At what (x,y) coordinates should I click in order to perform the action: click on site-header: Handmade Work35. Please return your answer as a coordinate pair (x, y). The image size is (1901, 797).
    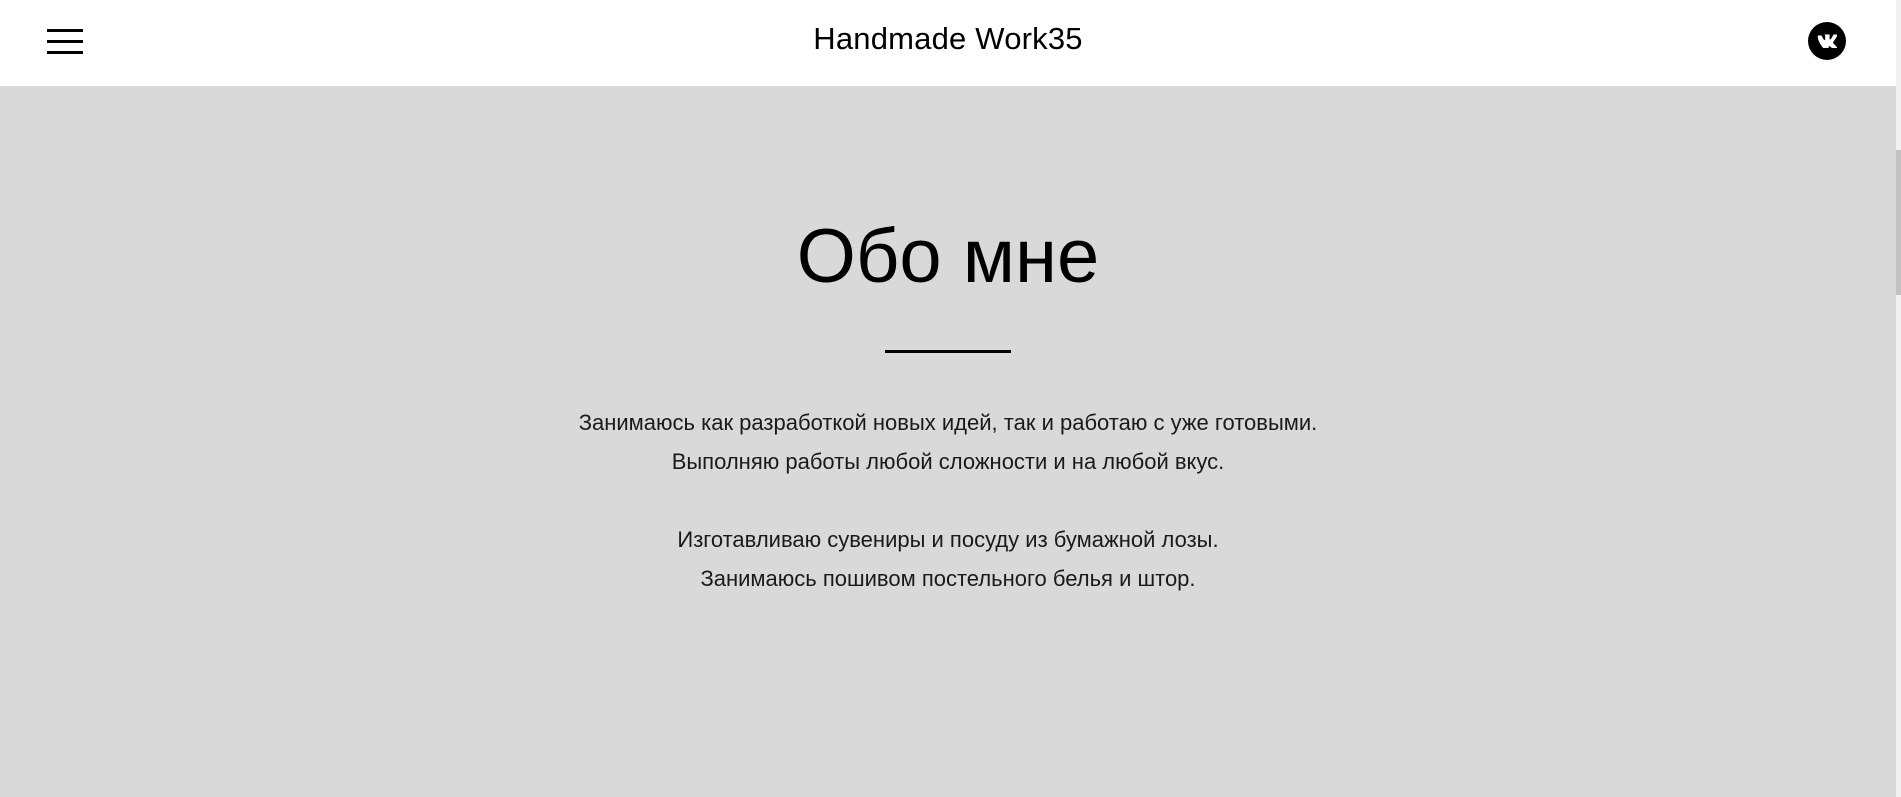
    Looking at the image, I should click on (948, 43).